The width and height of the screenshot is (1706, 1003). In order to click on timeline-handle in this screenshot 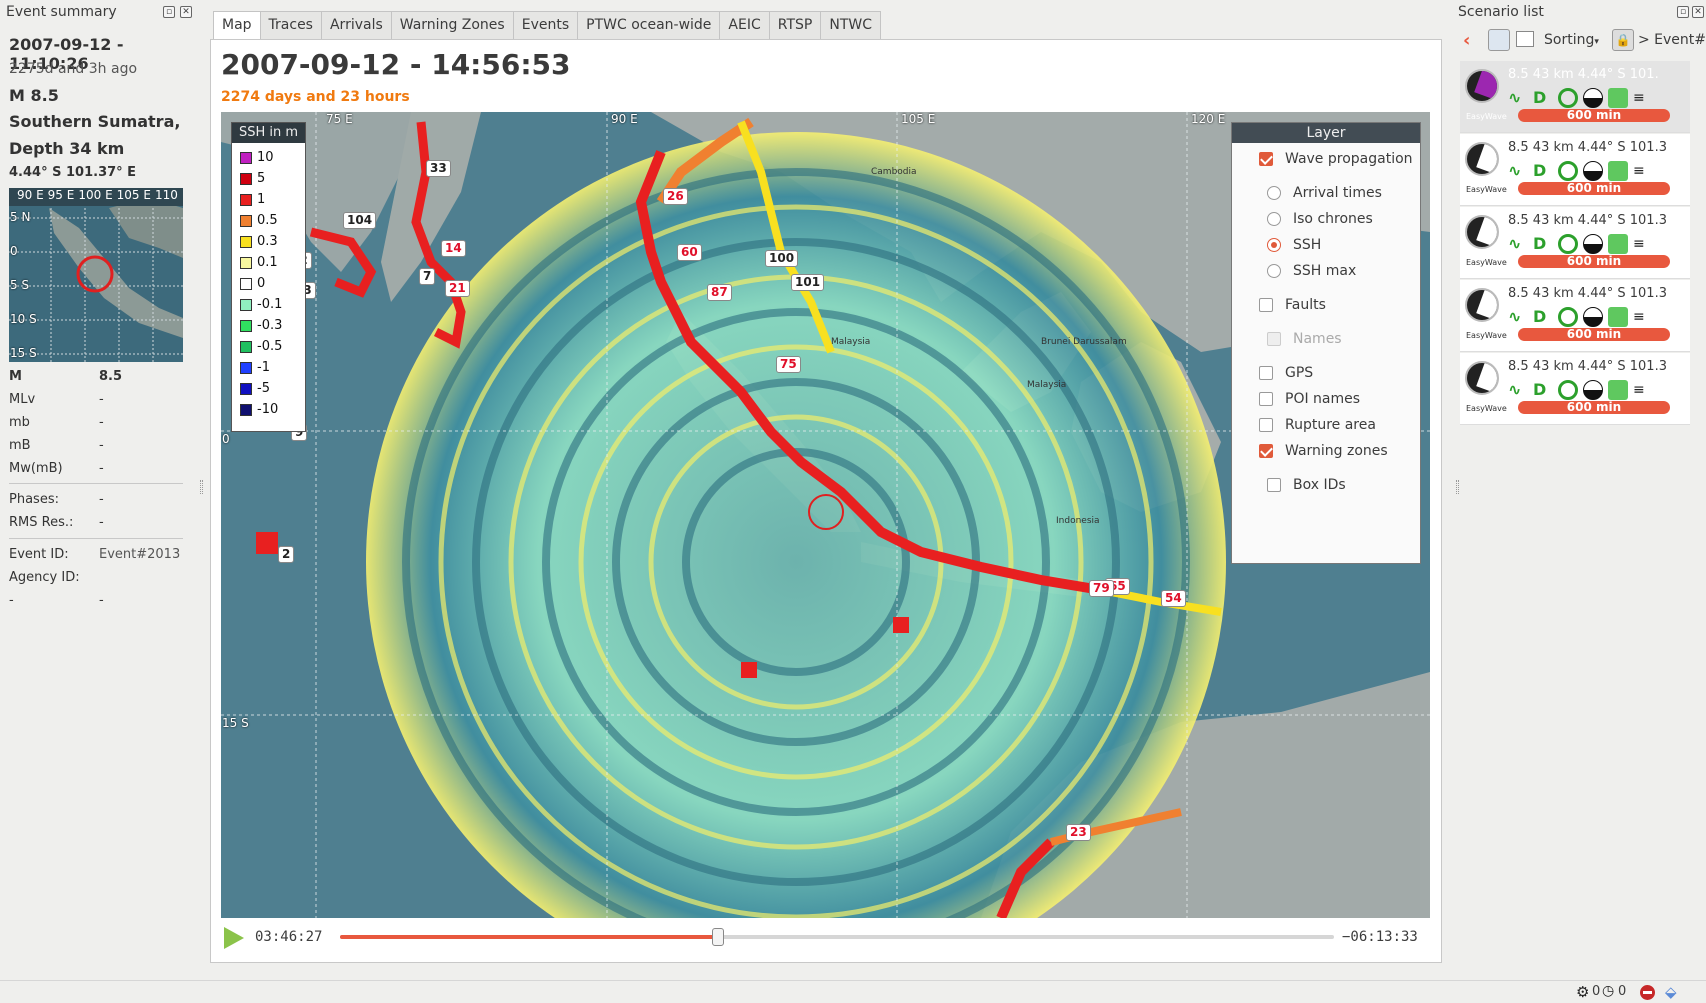, I will do `click(717, 937)`.